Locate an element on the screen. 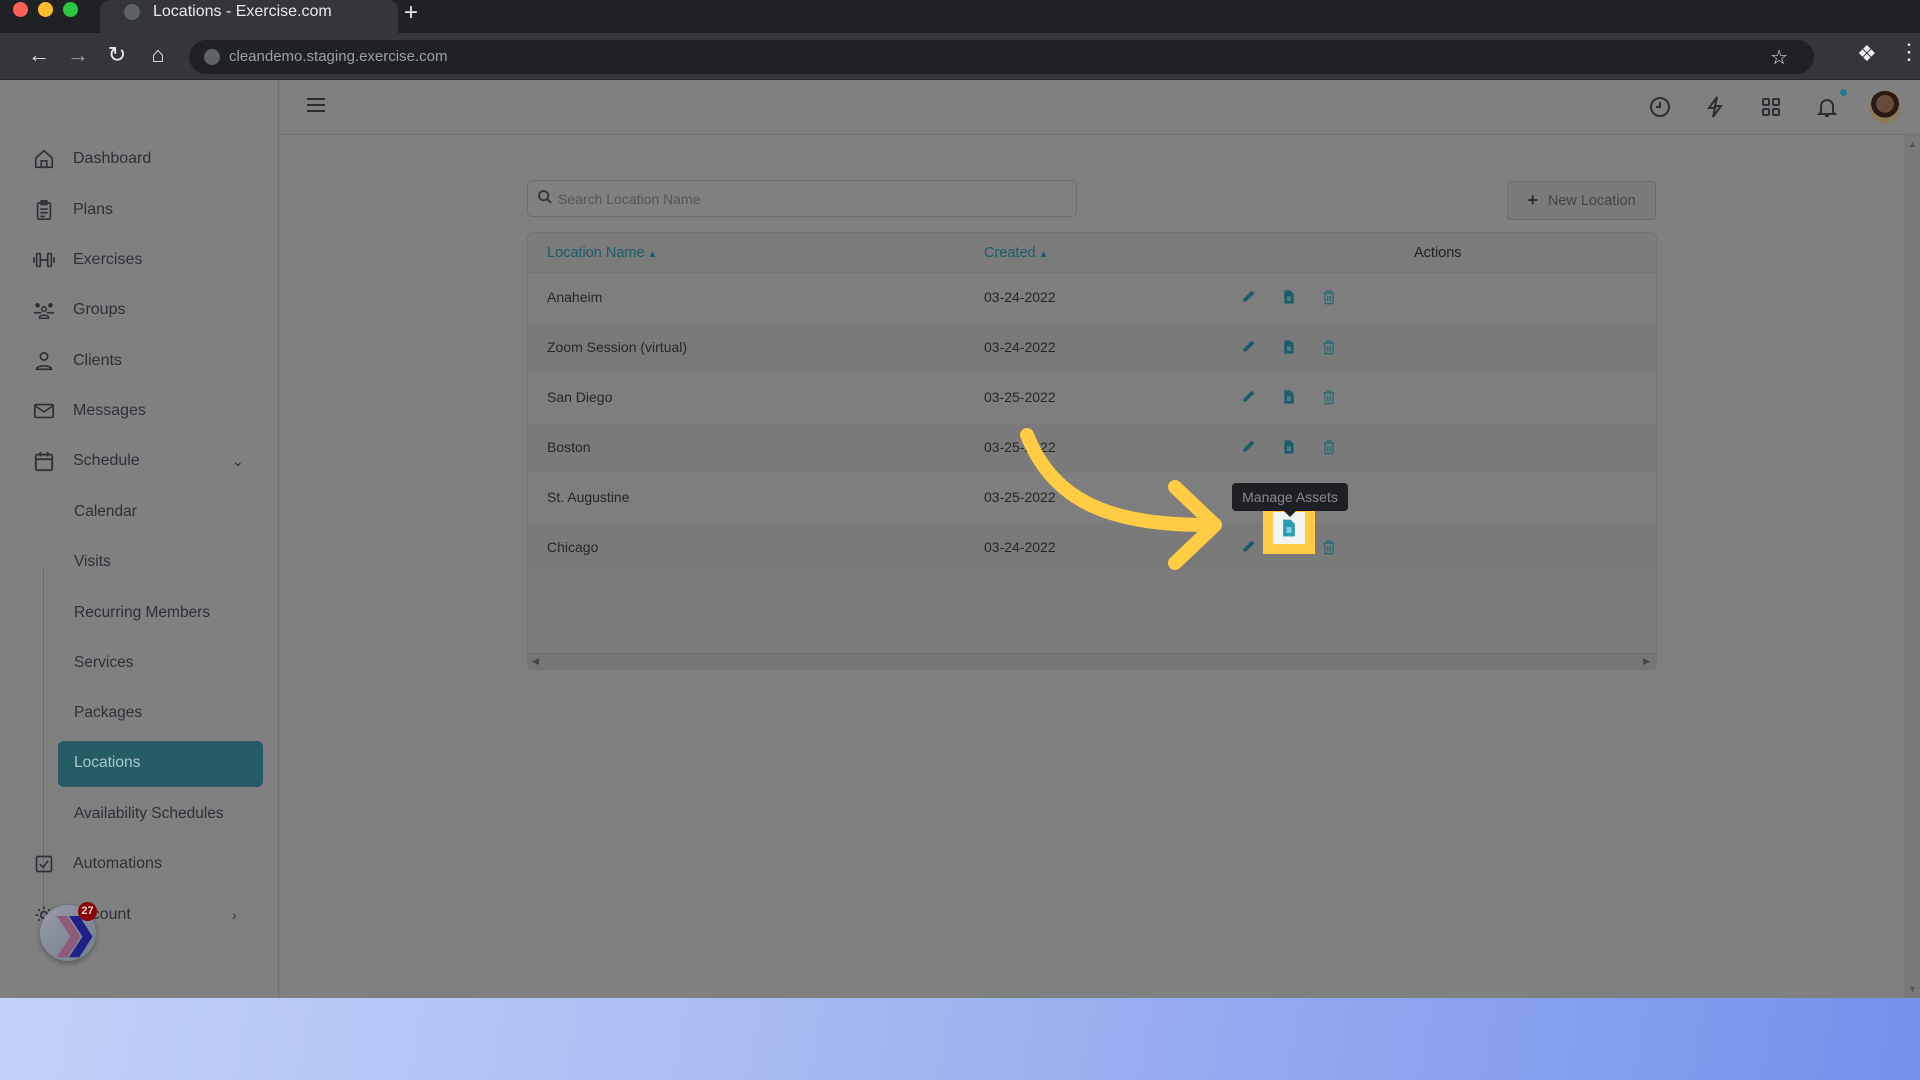  browser-tab: Locations - Exercise.com is located at coordinates (249, 16).